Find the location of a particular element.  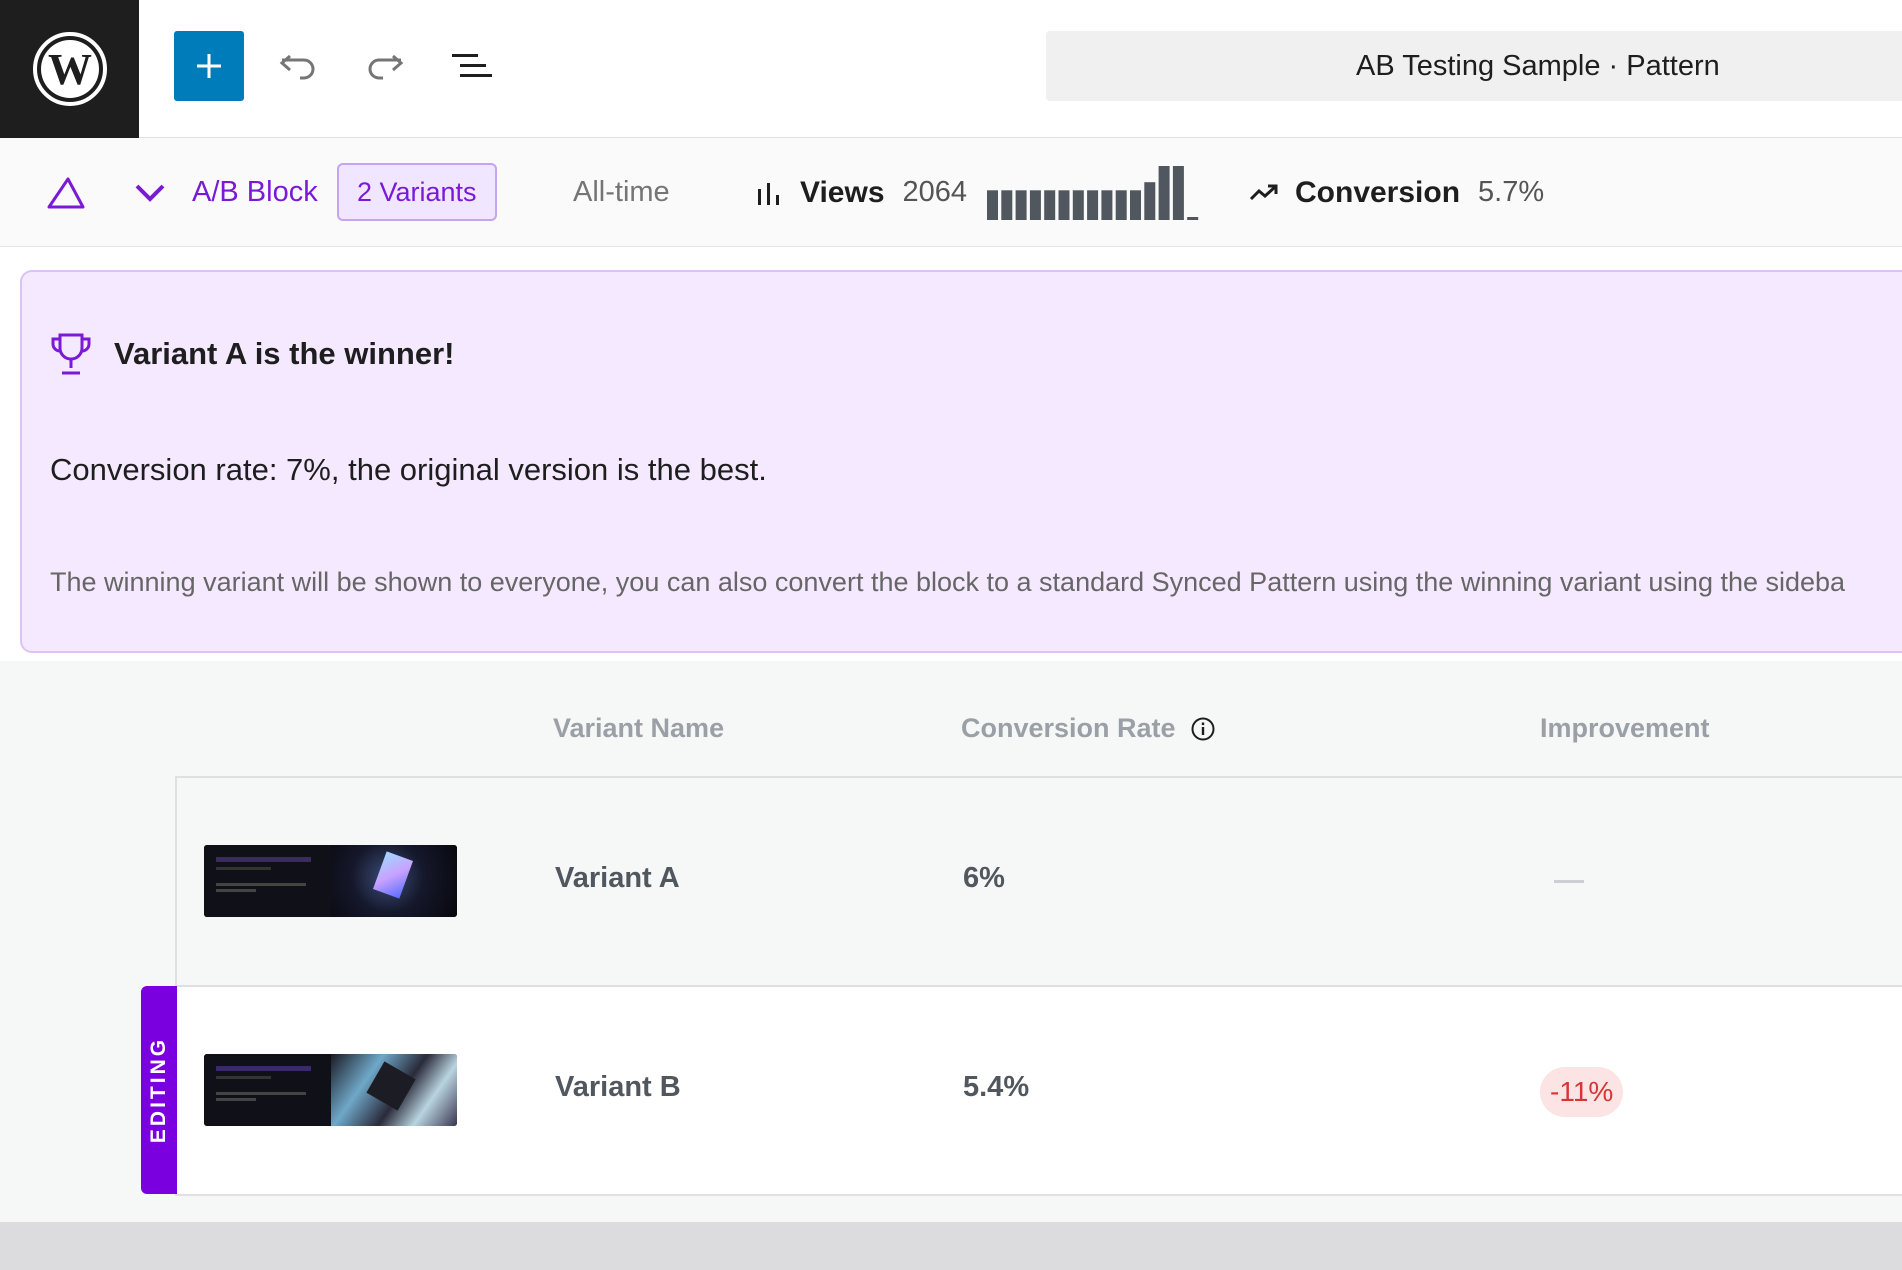

views-sparkline is located at coordinates (1093, 192).